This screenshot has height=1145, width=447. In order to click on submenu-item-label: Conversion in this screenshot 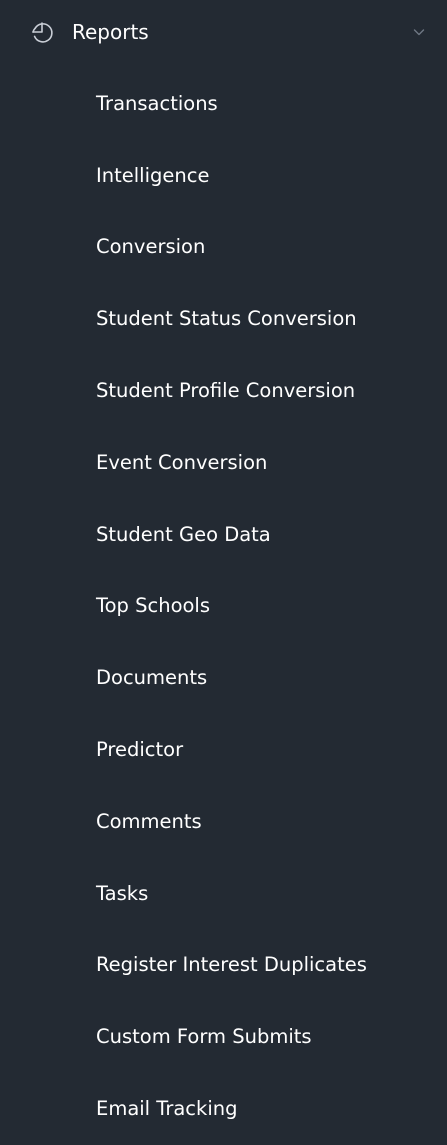, I will do `click(151, 247)`.